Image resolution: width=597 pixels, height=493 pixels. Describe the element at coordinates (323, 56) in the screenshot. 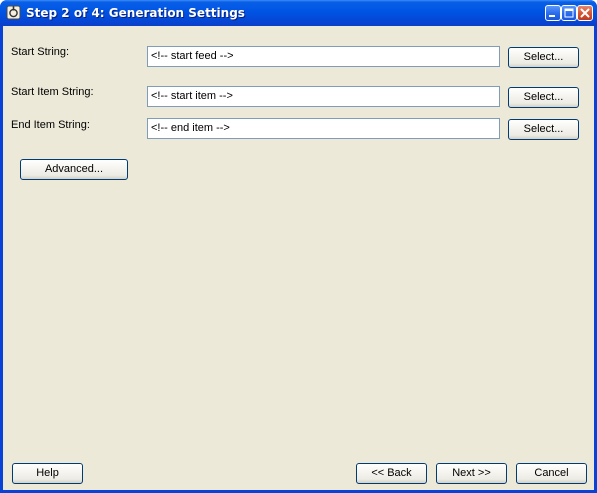

I see `start-string-input: <!-- start feed -->` at that location.